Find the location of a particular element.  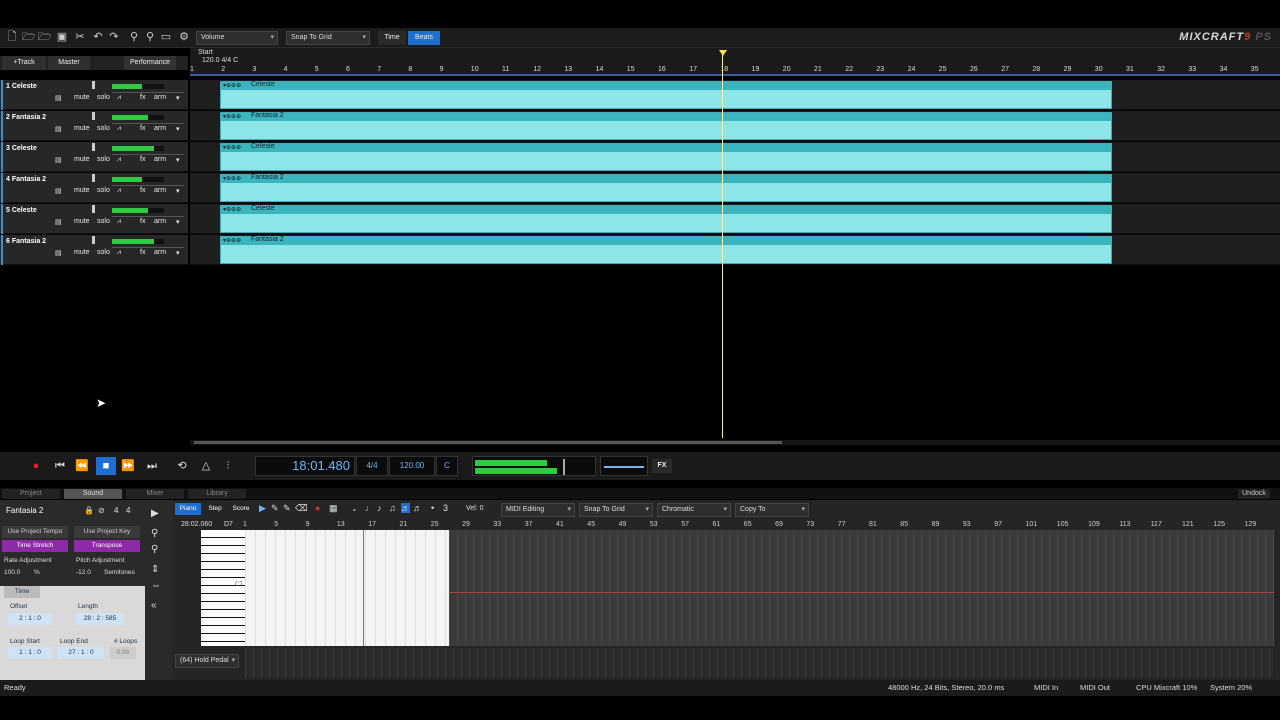

triplet-icon: 3 is located at coordinates (445, 508).